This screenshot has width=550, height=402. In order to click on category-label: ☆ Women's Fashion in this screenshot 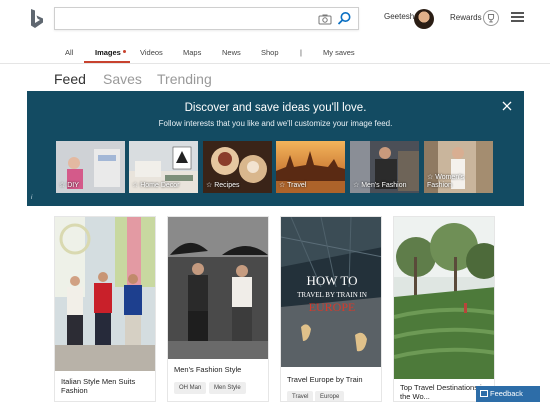, I will do `click(446, 181)`.